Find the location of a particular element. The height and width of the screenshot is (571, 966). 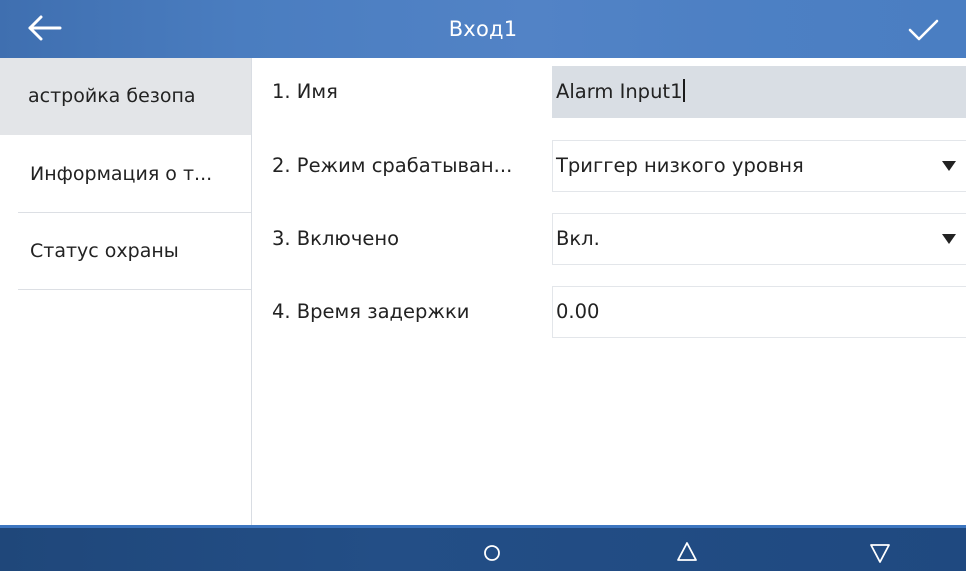

form-row-delay: 4. Время задержки 0.00 is located at coordinates (609, 312).